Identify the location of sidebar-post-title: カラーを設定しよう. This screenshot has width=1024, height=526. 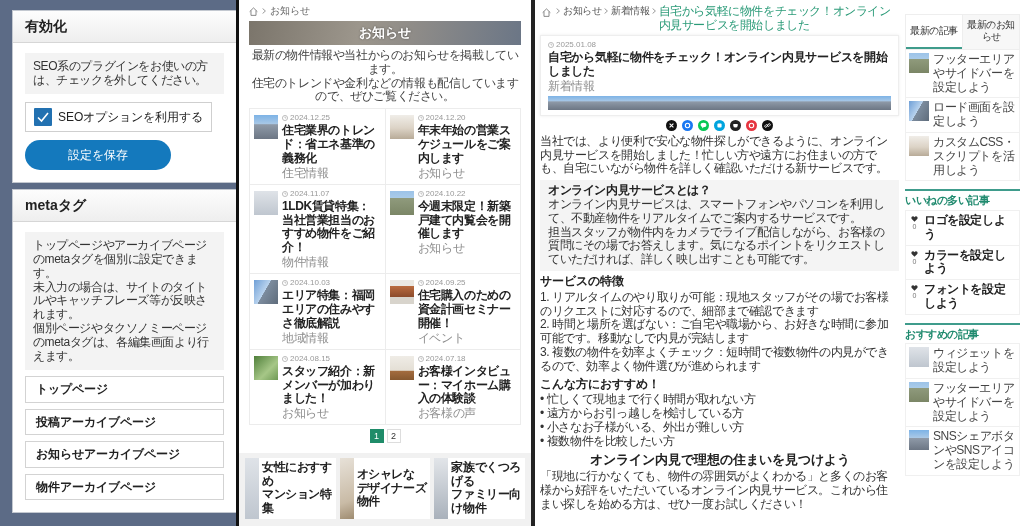
(965, 262).